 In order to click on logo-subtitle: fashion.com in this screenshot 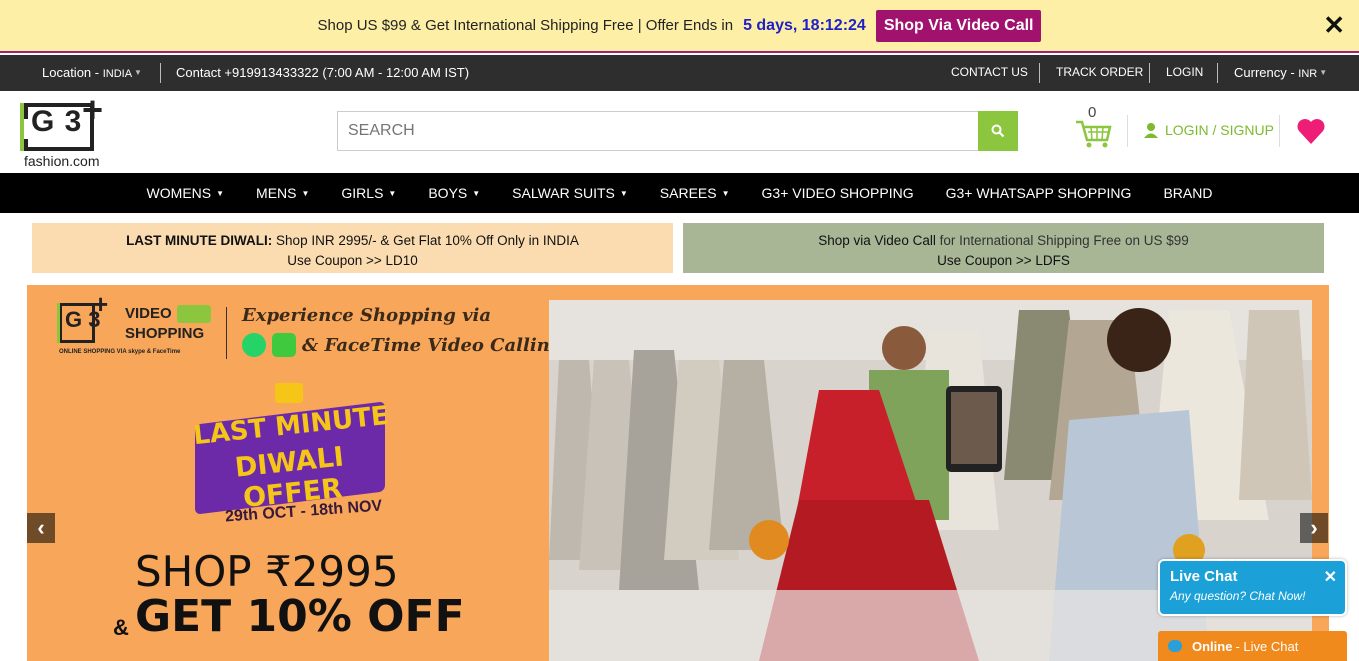, I will do `click(62, 161)`.